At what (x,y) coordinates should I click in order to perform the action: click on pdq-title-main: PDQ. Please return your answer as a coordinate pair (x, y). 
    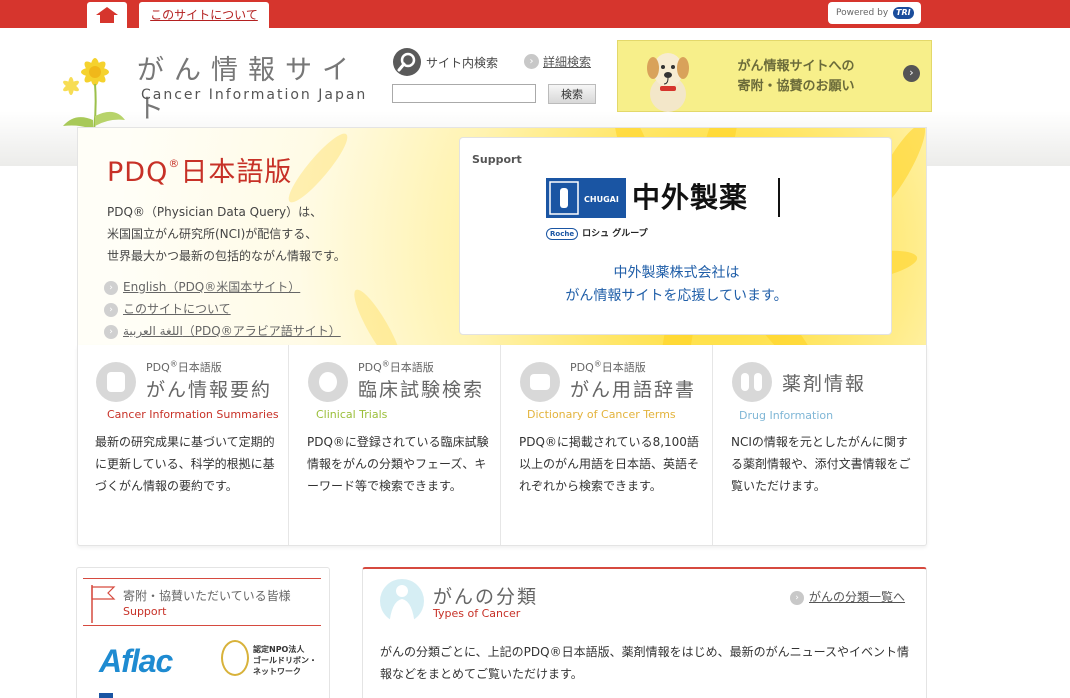
    Looking at the image, I should click on (138, 172).